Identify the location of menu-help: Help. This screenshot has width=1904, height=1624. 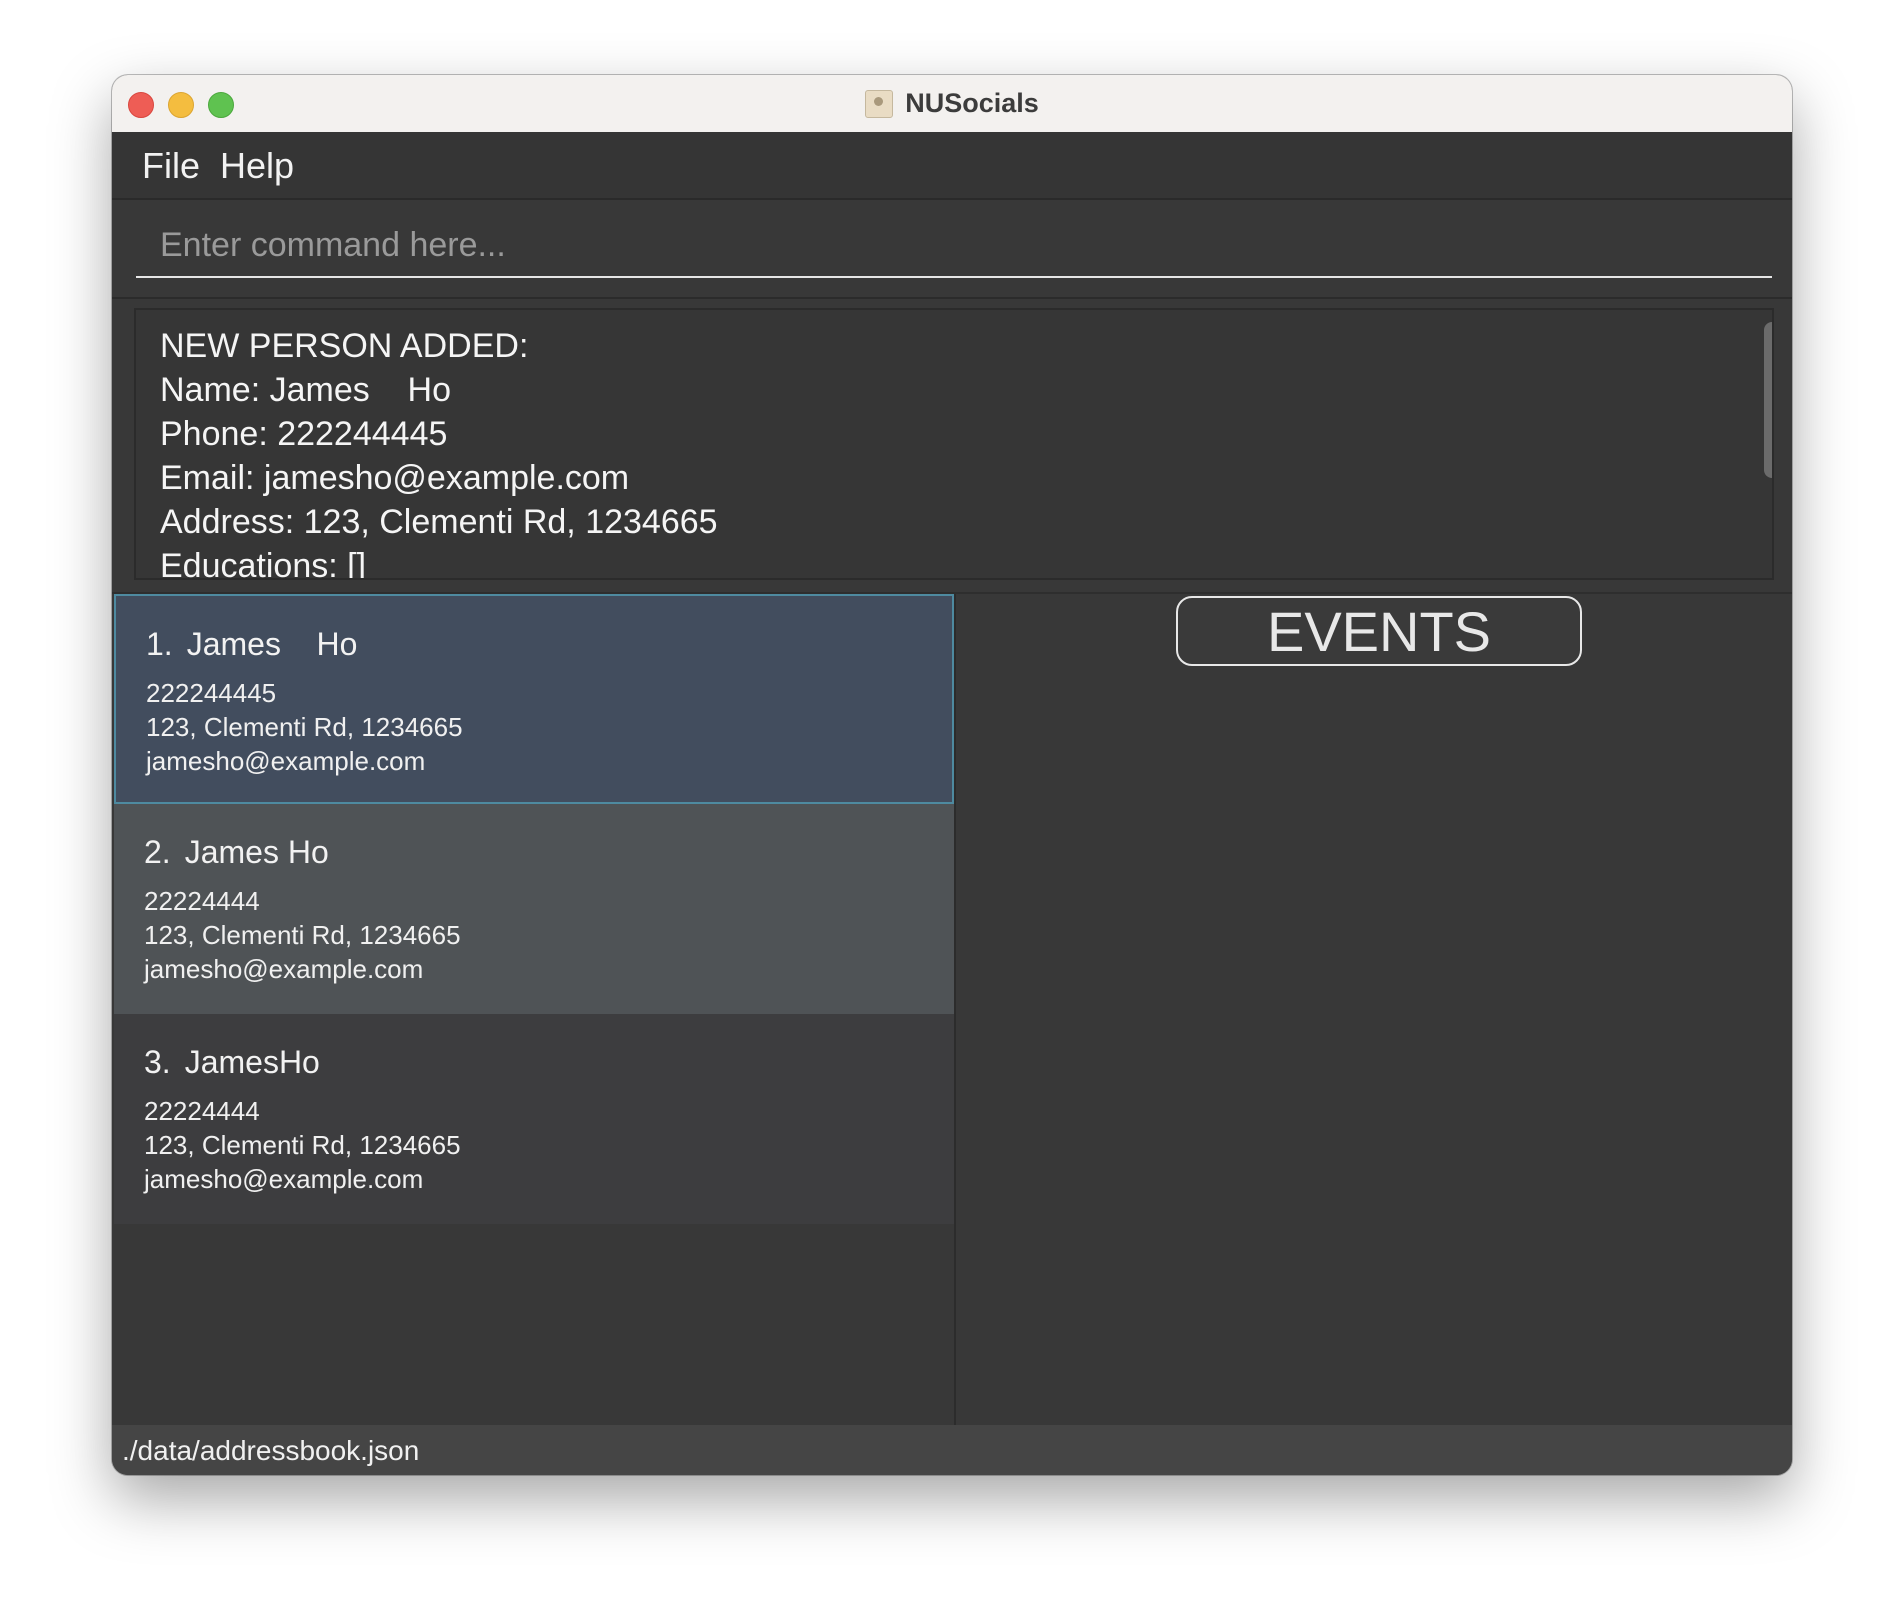
(257, 166).